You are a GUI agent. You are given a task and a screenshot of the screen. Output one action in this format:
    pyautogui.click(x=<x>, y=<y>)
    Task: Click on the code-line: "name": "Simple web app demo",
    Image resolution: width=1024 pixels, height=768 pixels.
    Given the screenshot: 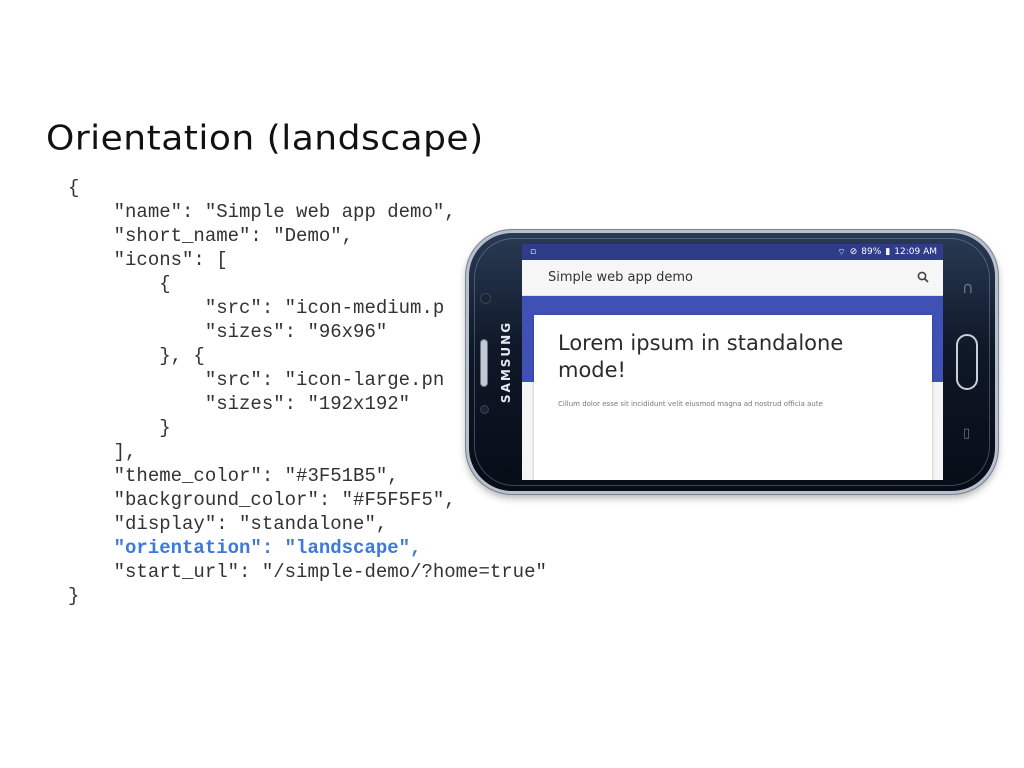 What is the action you would take?
    pyautogui.click(x=262, y=212)
    